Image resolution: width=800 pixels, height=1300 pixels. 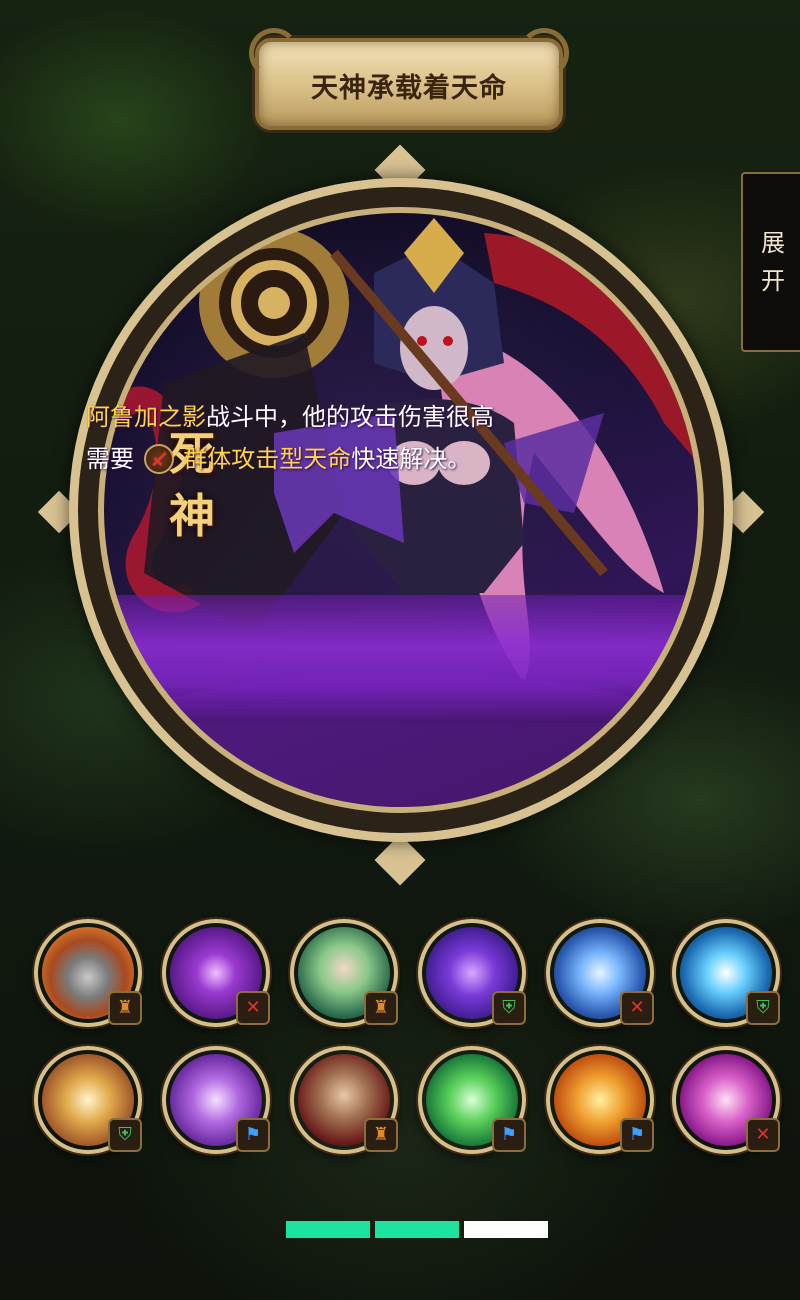 What do you see at coordinates (726, 1100) in the screenshot?
I see `fate-icon-pink-ring: ✕` at bounding box center [726, 1100].